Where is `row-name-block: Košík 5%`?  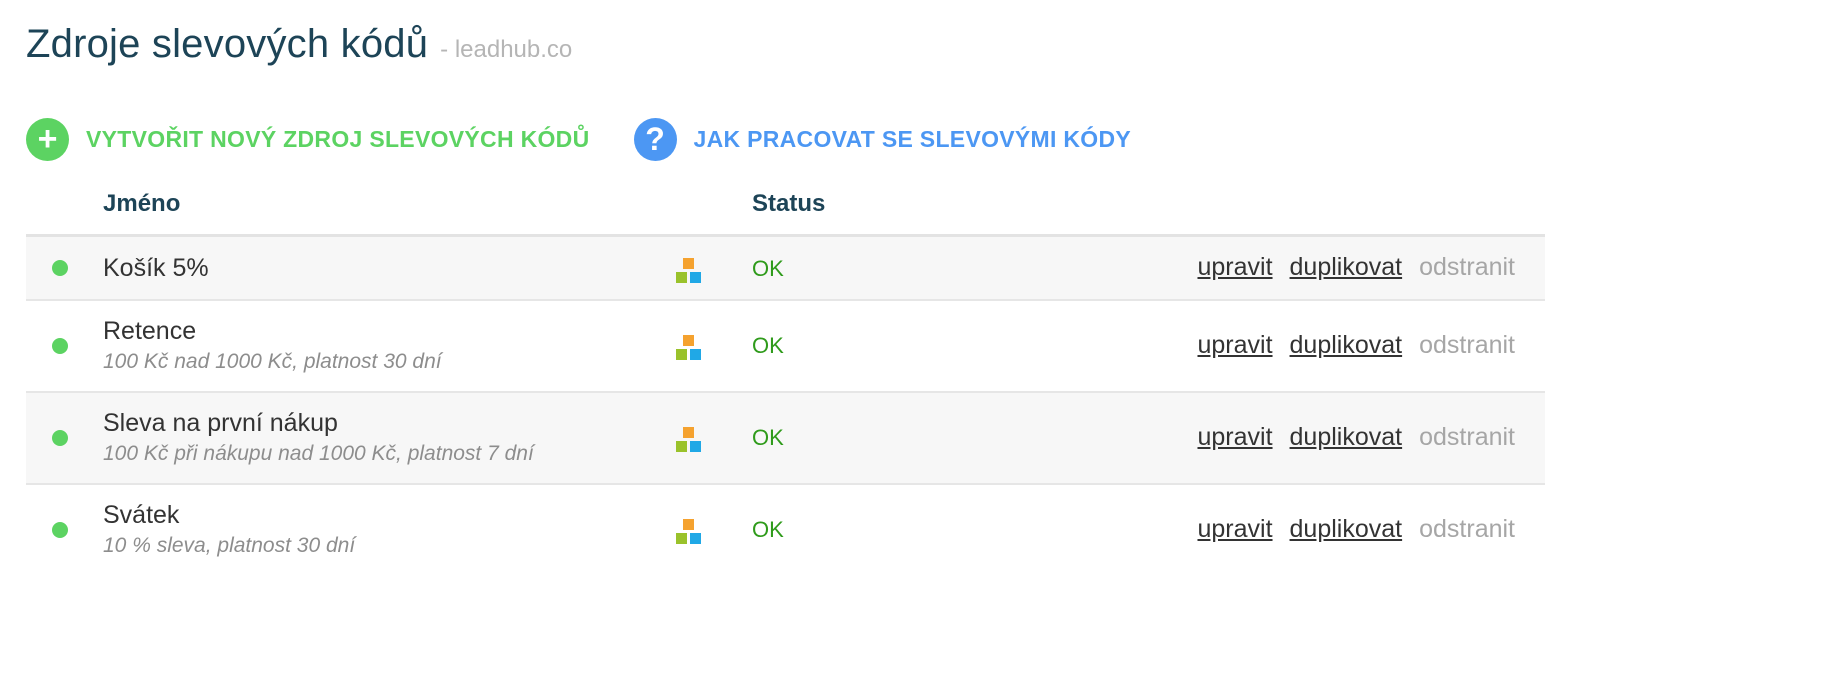 row-name-block: Košík 5% is located at coordinates (156, 268).